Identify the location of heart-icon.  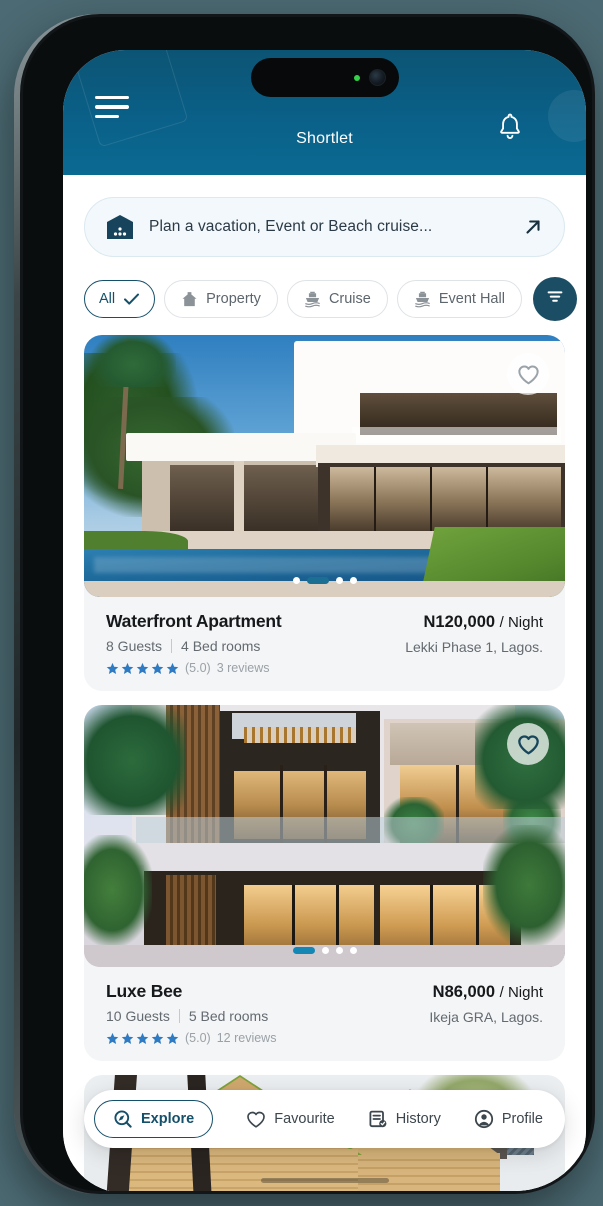
(256, 1119).